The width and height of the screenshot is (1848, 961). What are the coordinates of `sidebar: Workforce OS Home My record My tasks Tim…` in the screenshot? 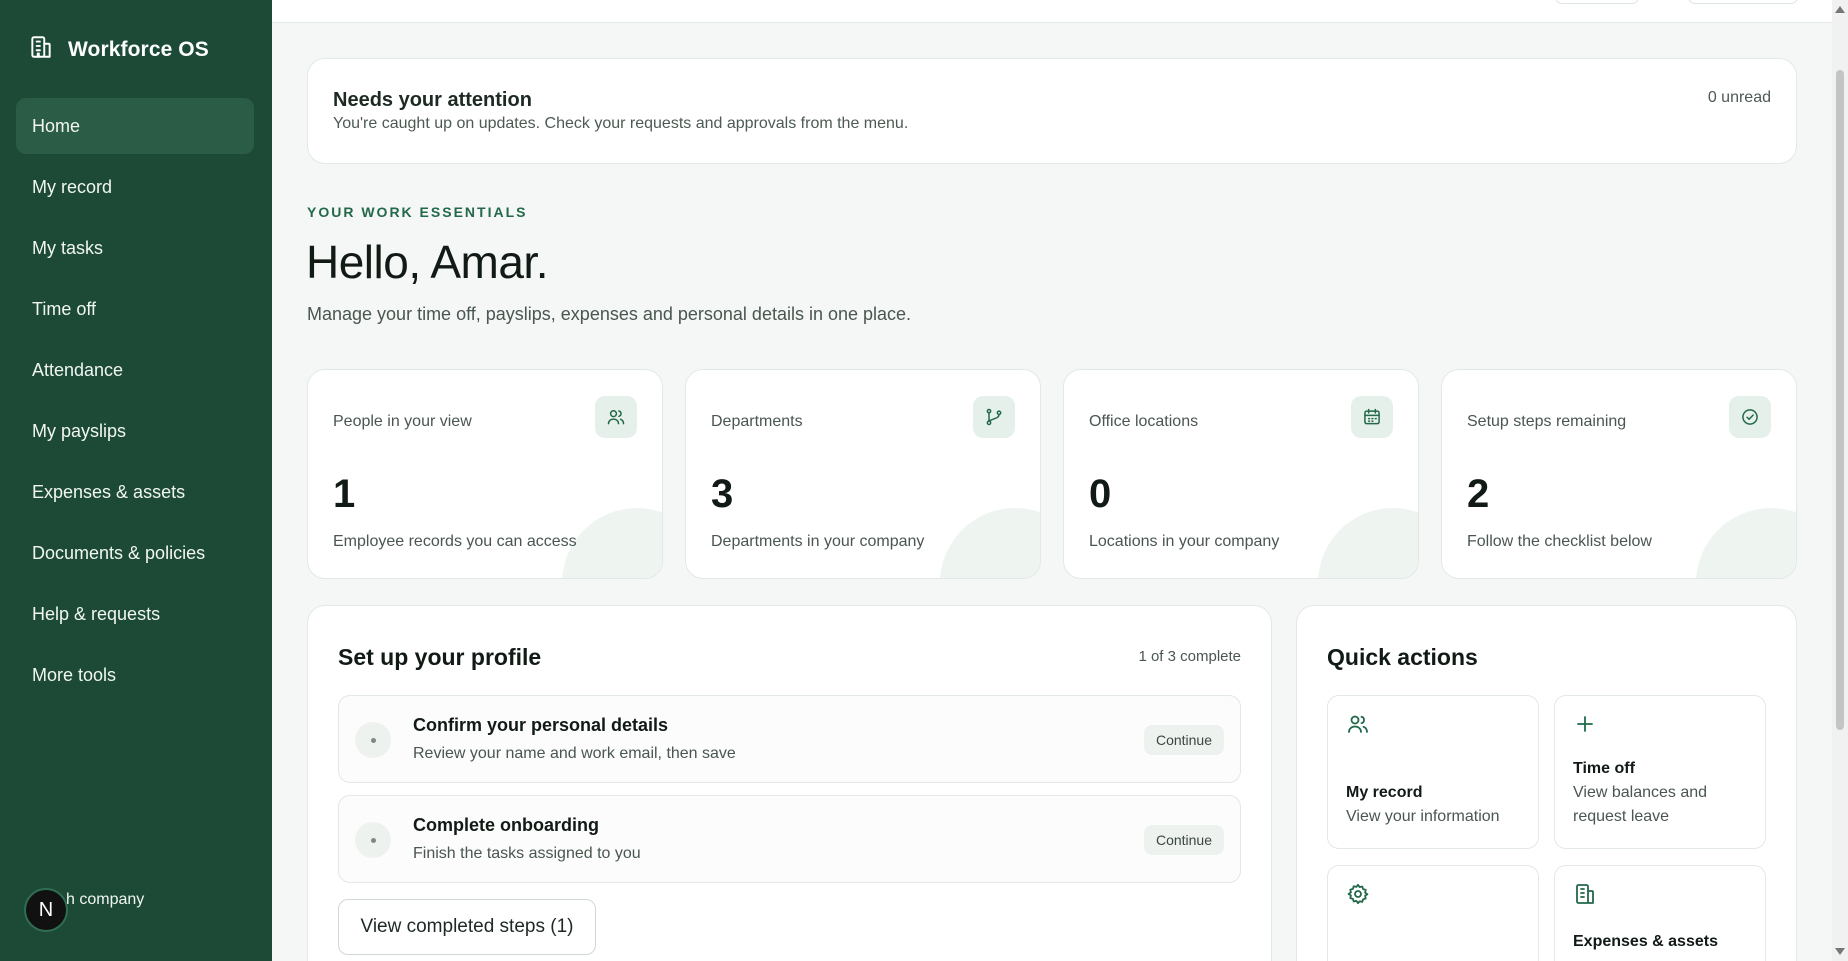 It's located at (136, 480).